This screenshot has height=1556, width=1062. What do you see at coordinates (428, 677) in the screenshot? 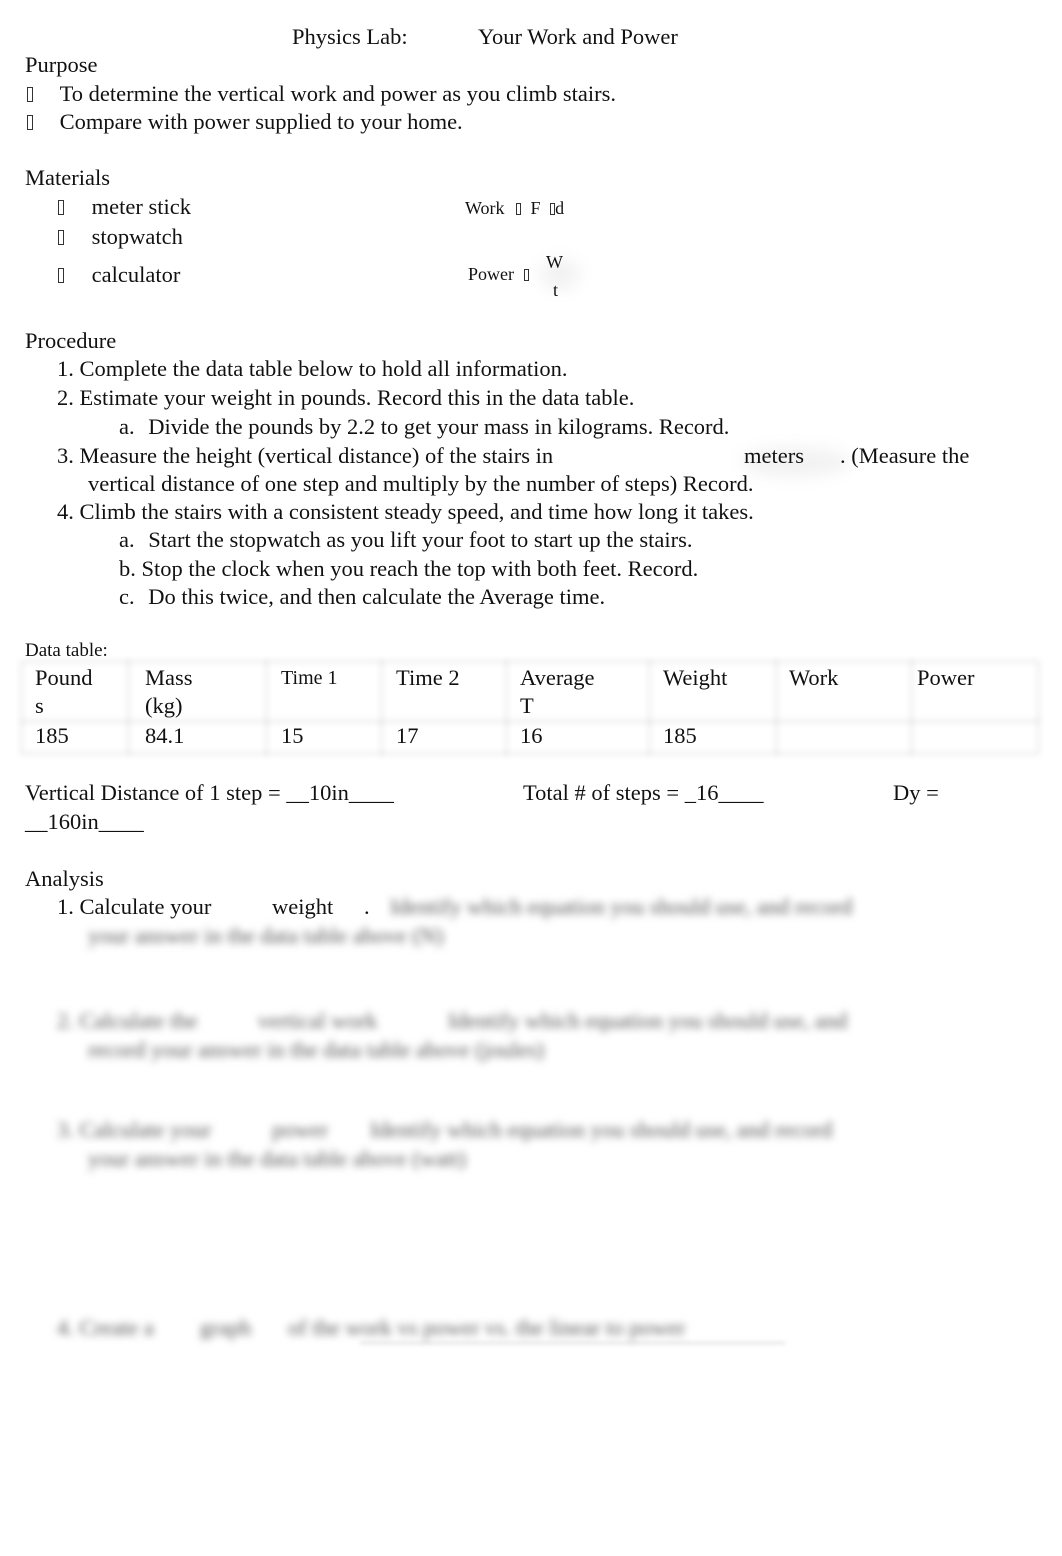
I see `table-header-time2: Time 2` at bounding box center [428, 677].